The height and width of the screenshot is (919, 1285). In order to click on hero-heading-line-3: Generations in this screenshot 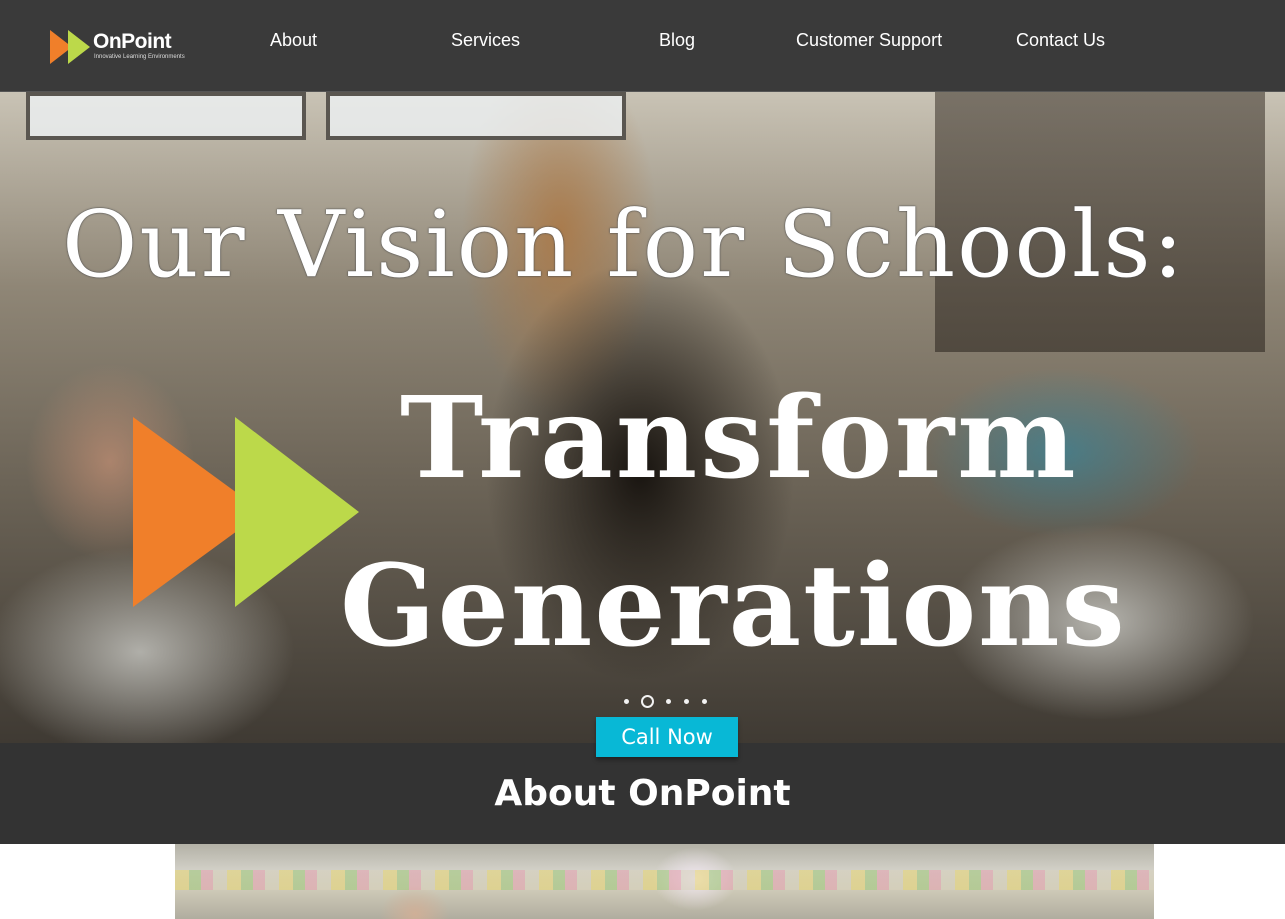, I will do `click(733, 606)`.